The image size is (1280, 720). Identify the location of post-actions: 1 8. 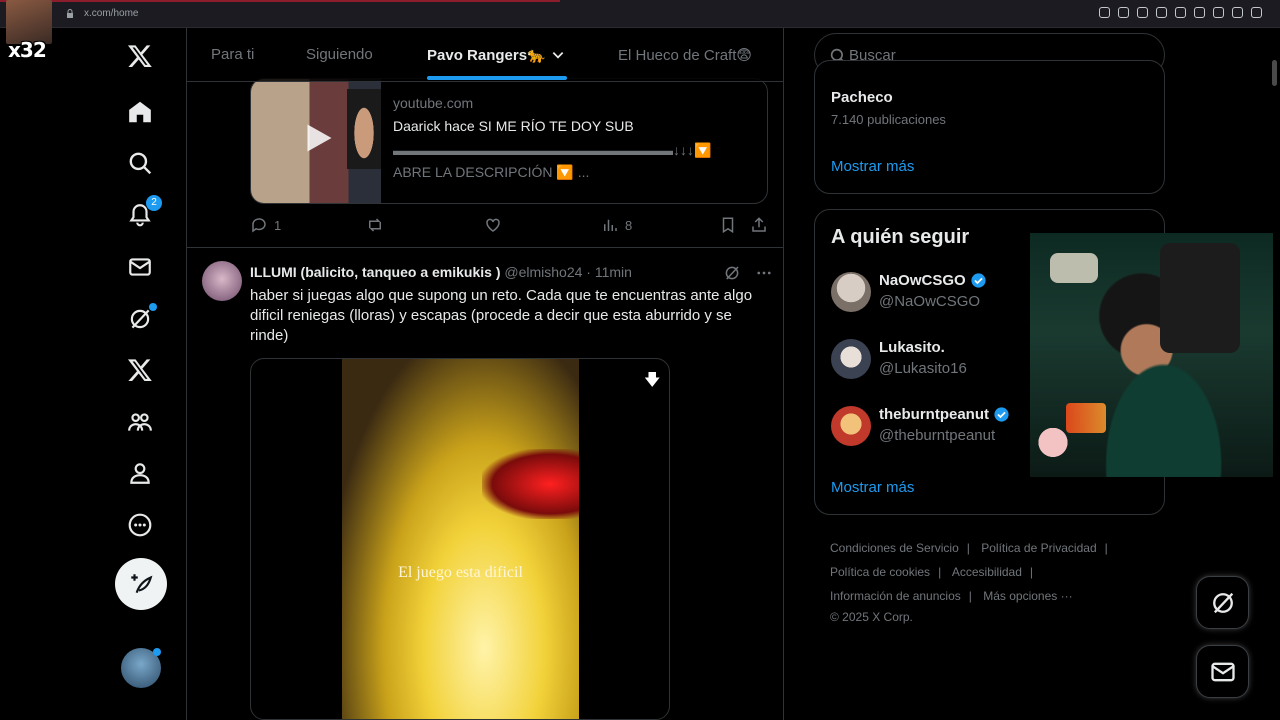
(509, 226).